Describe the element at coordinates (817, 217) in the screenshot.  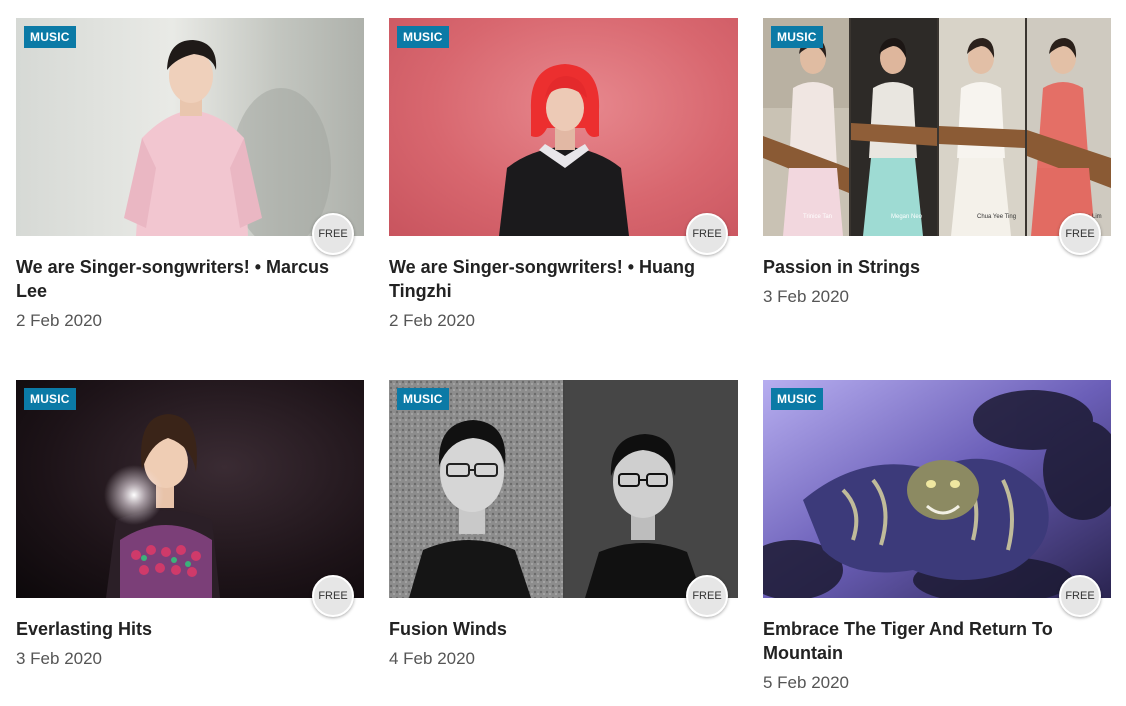
I see `caption-text: Trinice Tan` at that location.